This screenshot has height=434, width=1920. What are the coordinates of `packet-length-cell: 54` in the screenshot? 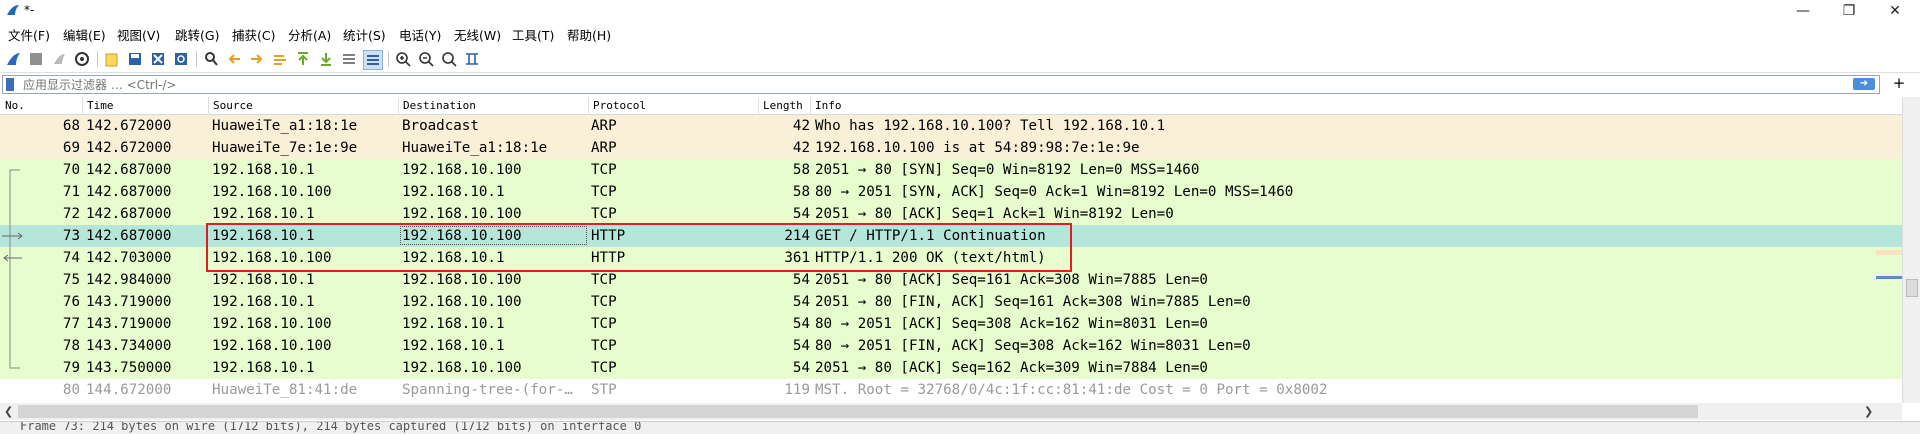 It's located at (801, 324).